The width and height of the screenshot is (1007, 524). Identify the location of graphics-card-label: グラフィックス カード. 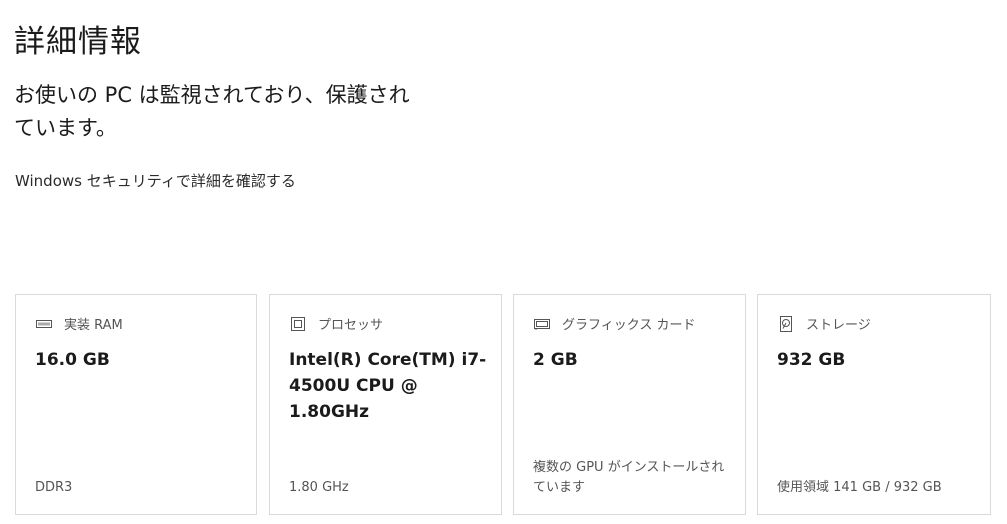
(629, 325).